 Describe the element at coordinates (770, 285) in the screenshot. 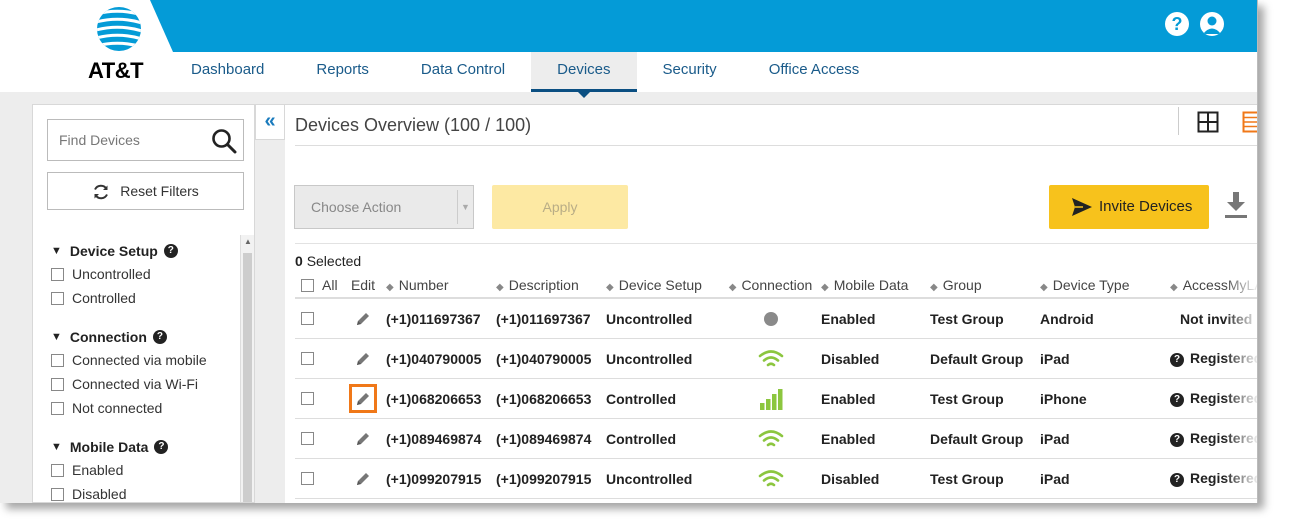

I see `header-connection: ◆ Connection` at that location.